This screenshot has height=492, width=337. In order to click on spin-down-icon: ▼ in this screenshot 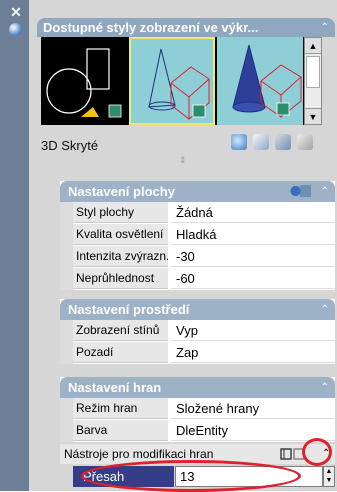, I will do `click(329, 480)`.